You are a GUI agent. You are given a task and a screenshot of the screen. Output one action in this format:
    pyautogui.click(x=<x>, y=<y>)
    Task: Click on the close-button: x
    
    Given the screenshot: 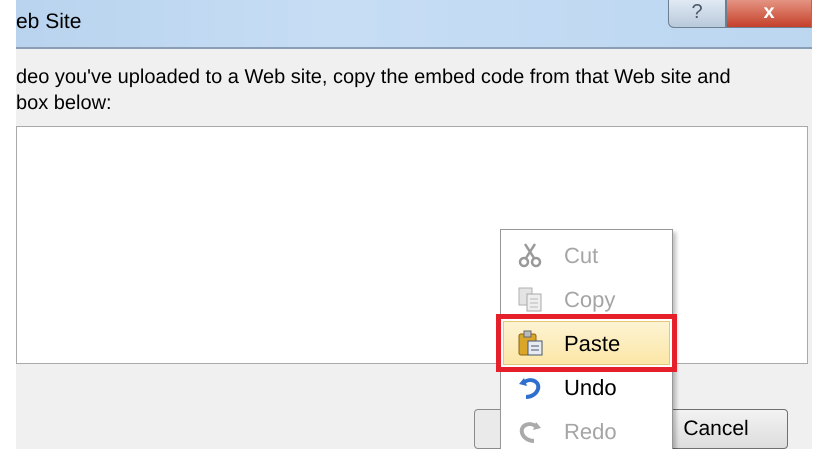 What is the action you would take?
    pyautogui.click(x=769, y=14)
    